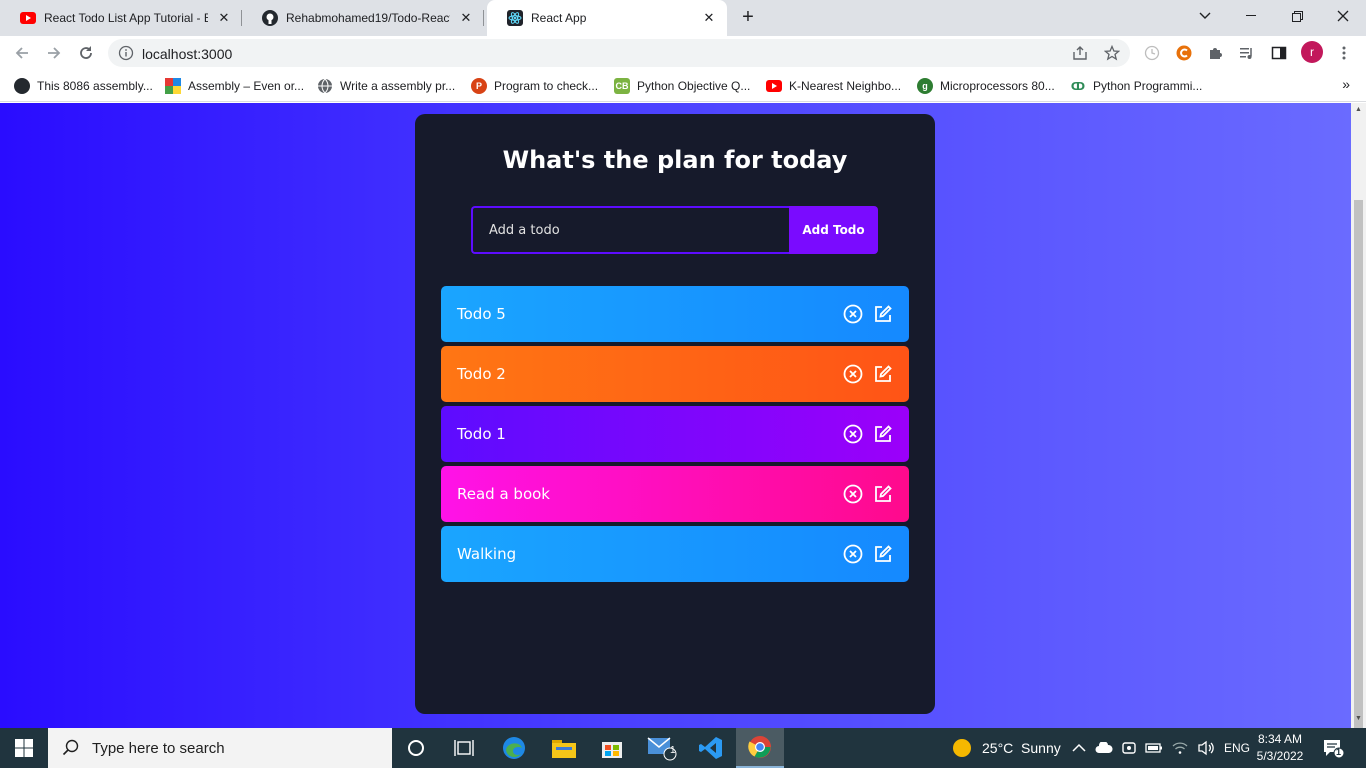 This screenshot has height=768, width=1366. I want to click on cloud-icon, so click(1104, 748).